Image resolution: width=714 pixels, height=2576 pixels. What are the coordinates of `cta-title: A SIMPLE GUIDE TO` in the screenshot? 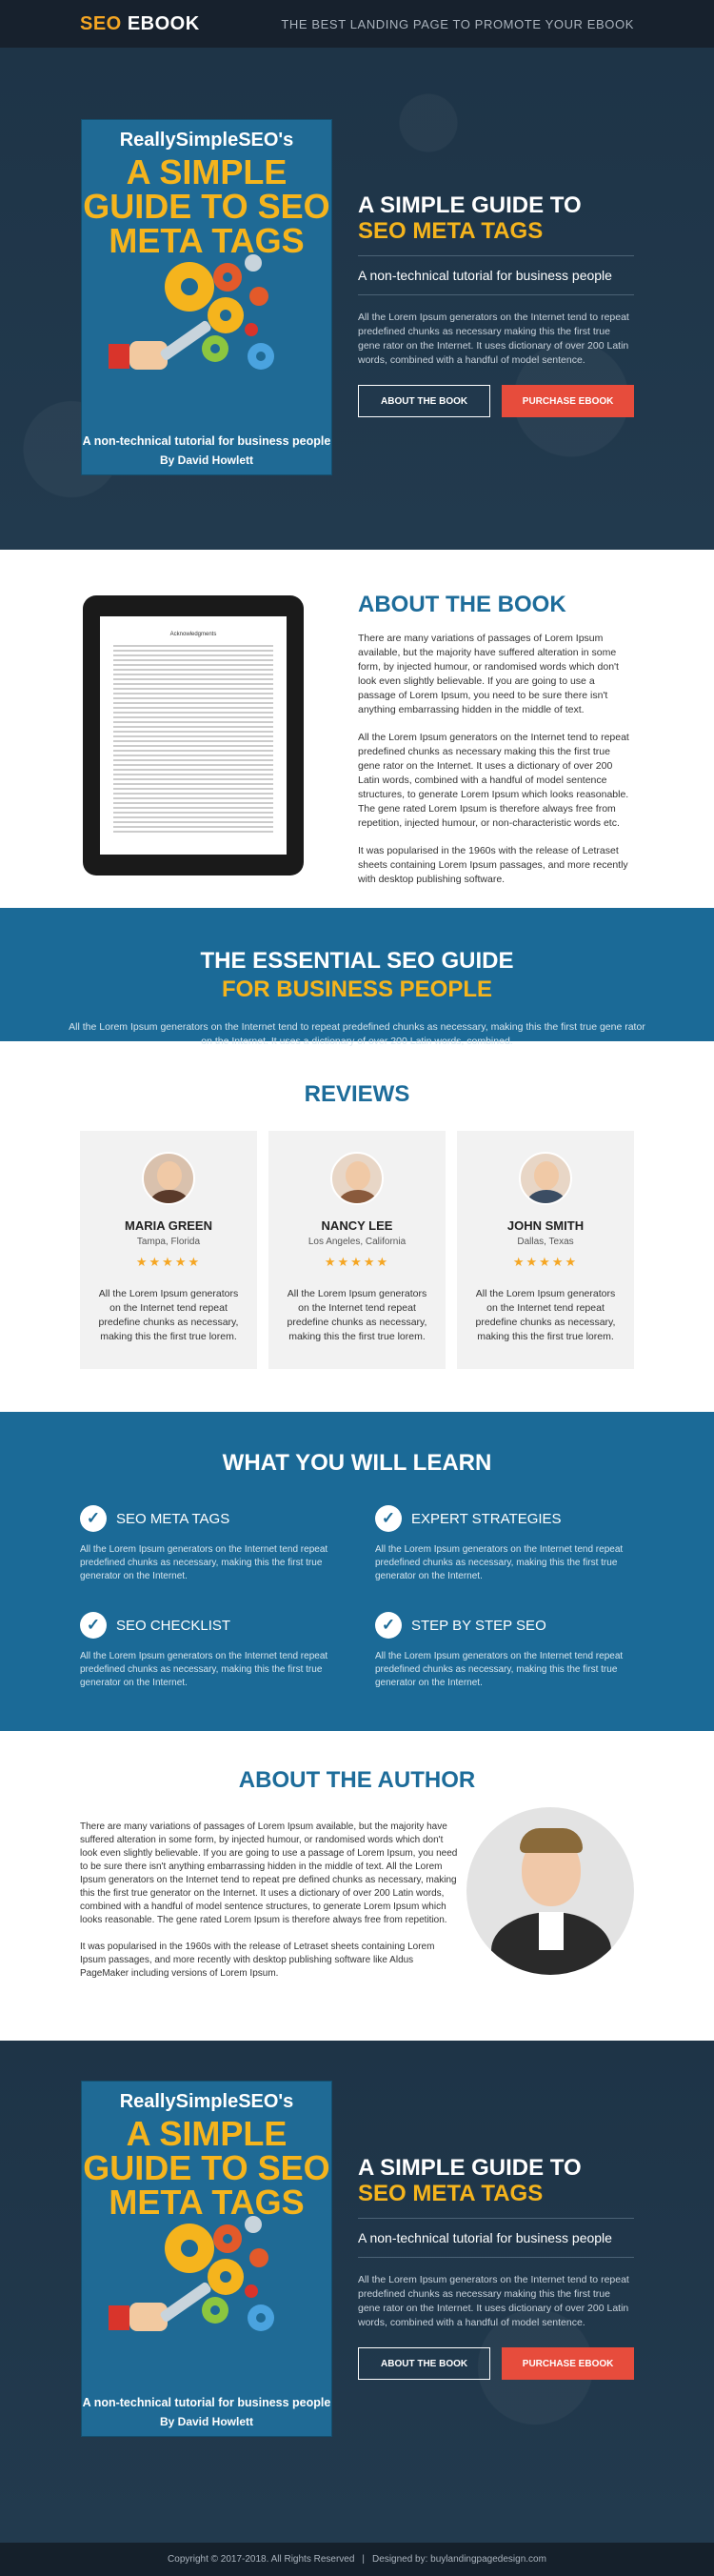 It's located at (470, 2168).